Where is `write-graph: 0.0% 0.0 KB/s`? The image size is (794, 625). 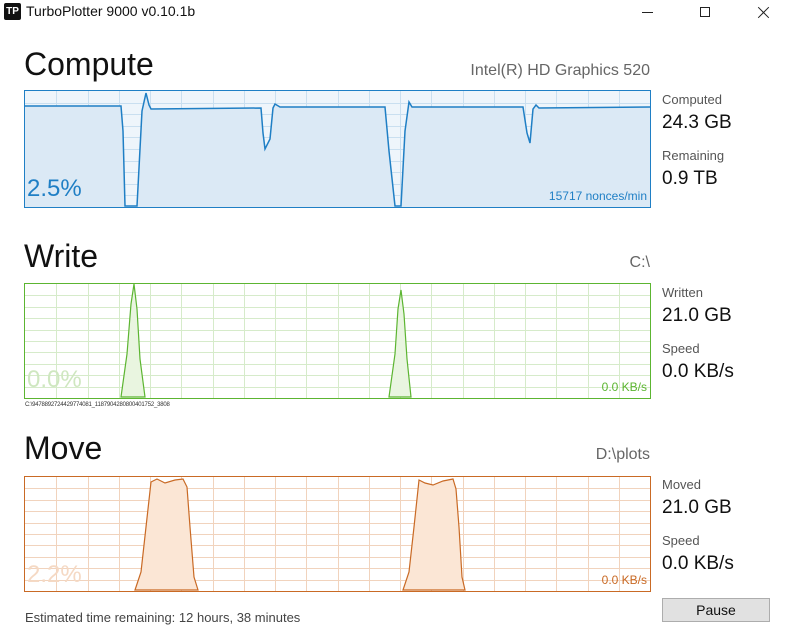 write-graph: 0.0% 0.0 KB/s is located at coordinates (337, 341).